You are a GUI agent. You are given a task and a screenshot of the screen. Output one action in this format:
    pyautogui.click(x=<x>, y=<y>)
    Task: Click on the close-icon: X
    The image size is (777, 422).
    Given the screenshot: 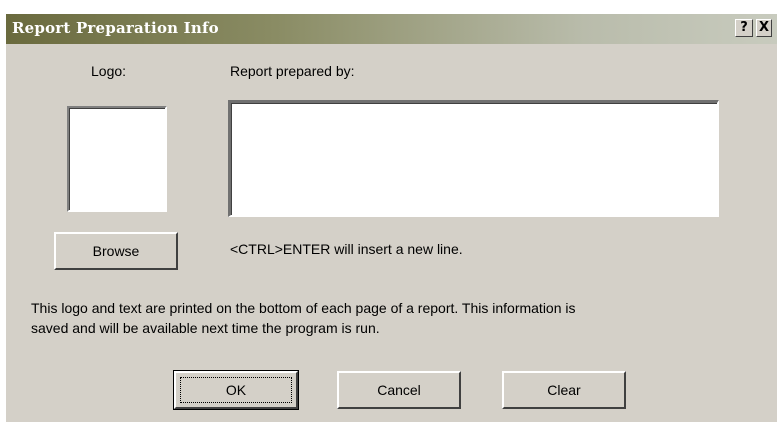 What is the action you would take?
    pyautogui.click(x=764, y=28)
    